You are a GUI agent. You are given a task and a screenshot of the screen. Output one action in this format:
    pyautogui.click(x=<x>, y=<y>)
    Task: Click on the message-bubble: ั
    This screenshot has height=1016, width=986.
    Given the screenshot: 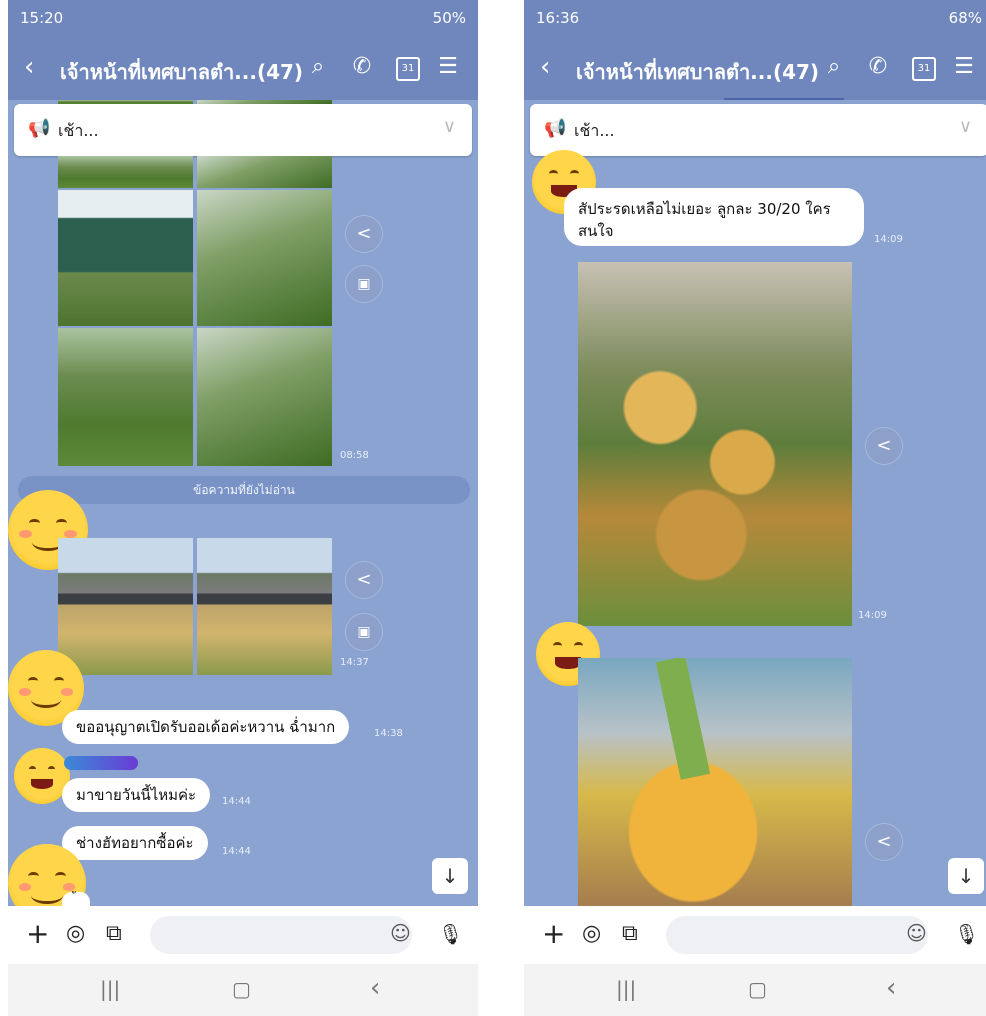 What is the action you would take?
    pyautogui.click(x=76, y=899)
    